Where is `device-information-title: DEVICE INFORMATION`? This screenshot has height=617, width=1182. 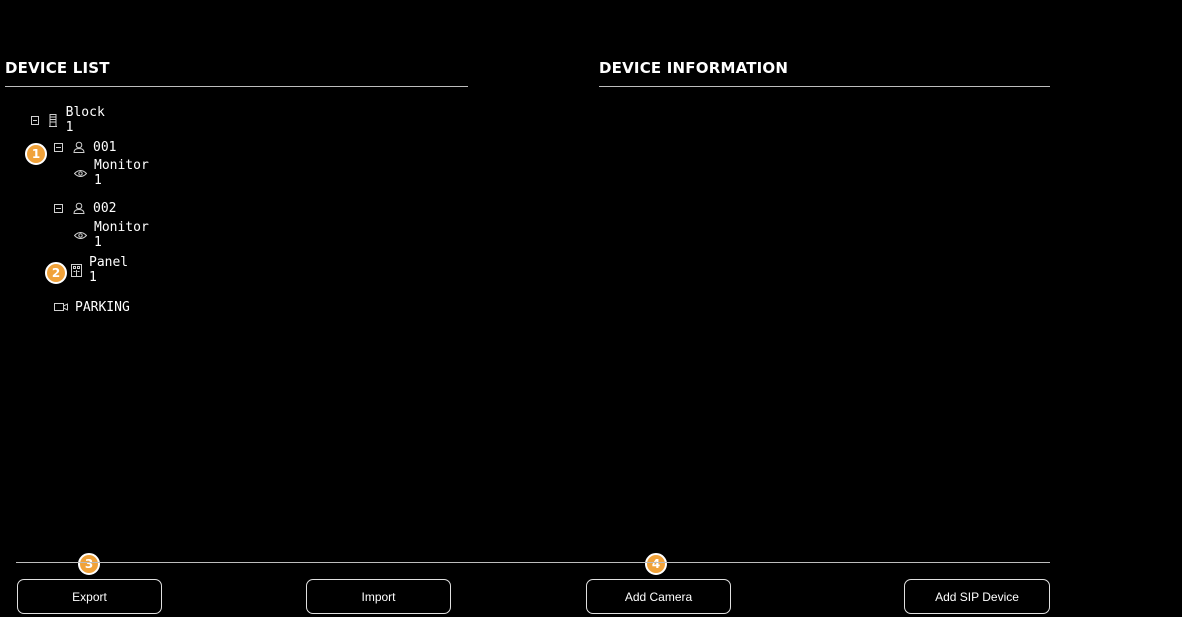 device-information-title: DEVICE INFORMATION is located at coordinates (694, 68).